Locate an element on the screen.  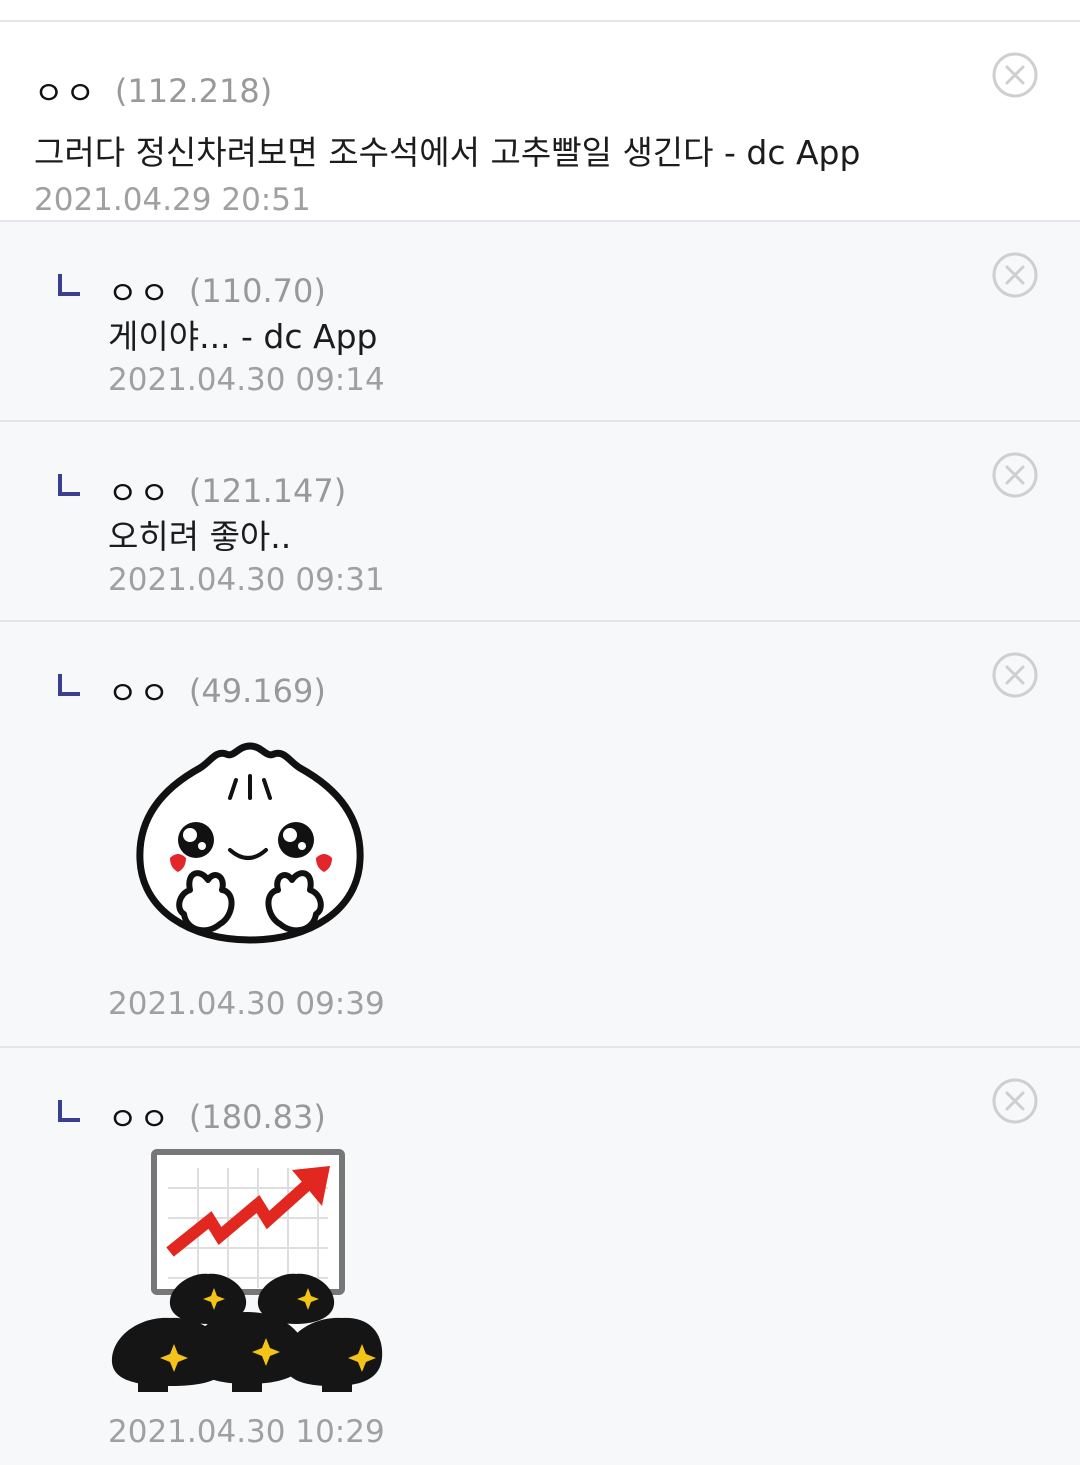
comment-header: ㅇㅇ (121.147) is located at coordinates (227, 491).